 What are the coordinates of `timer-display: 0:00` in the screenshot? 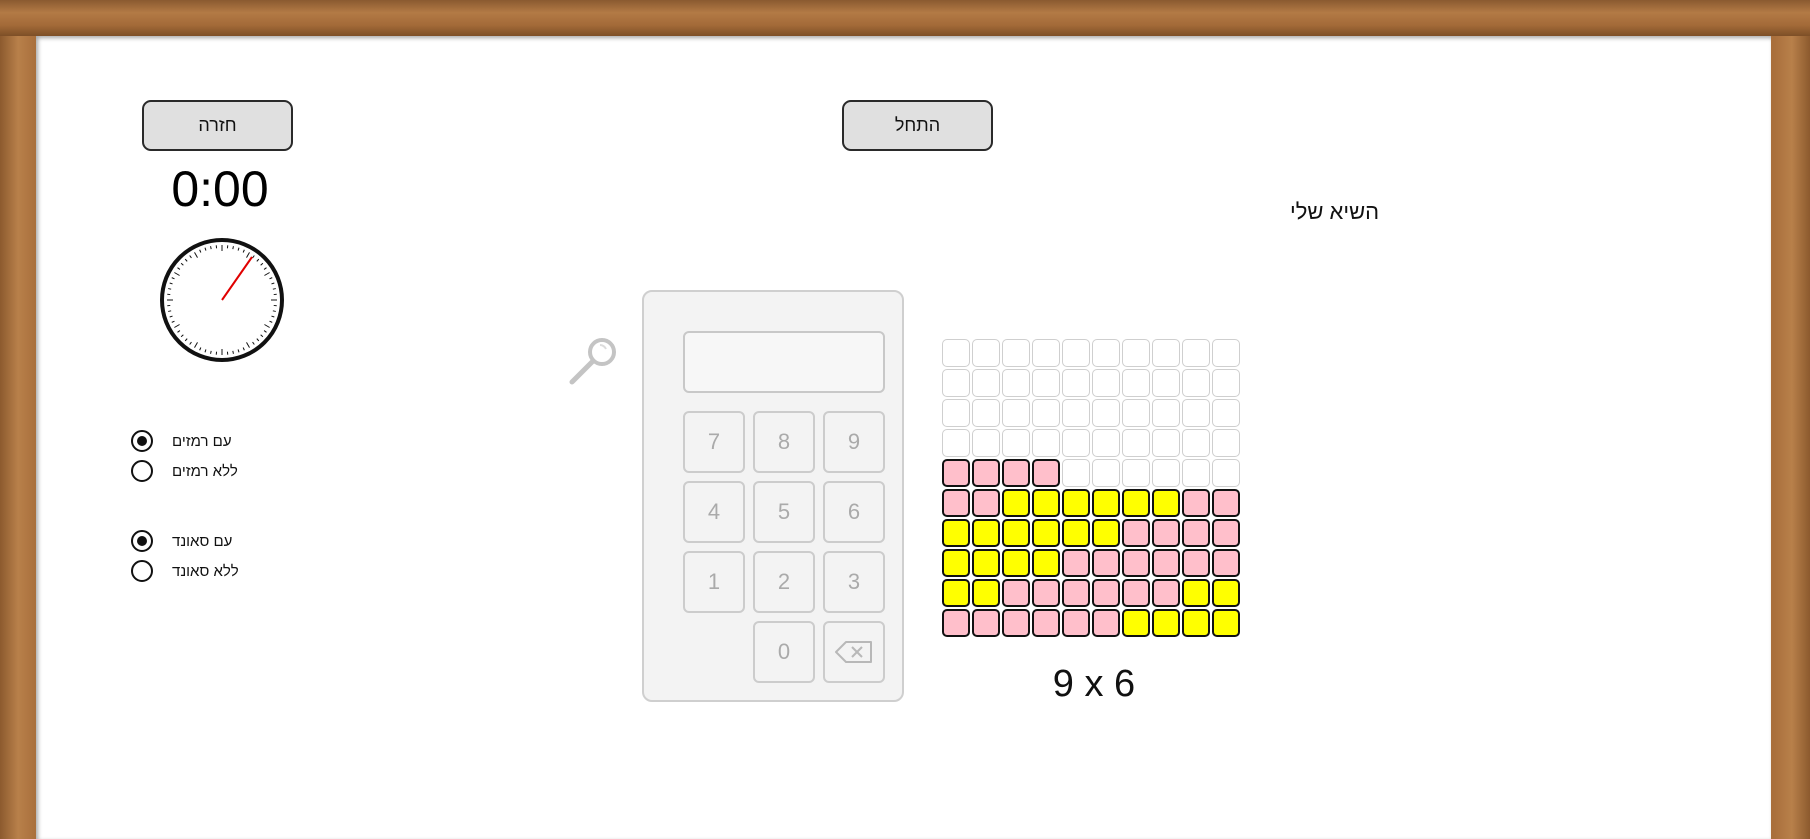 It's located at (220, 189).